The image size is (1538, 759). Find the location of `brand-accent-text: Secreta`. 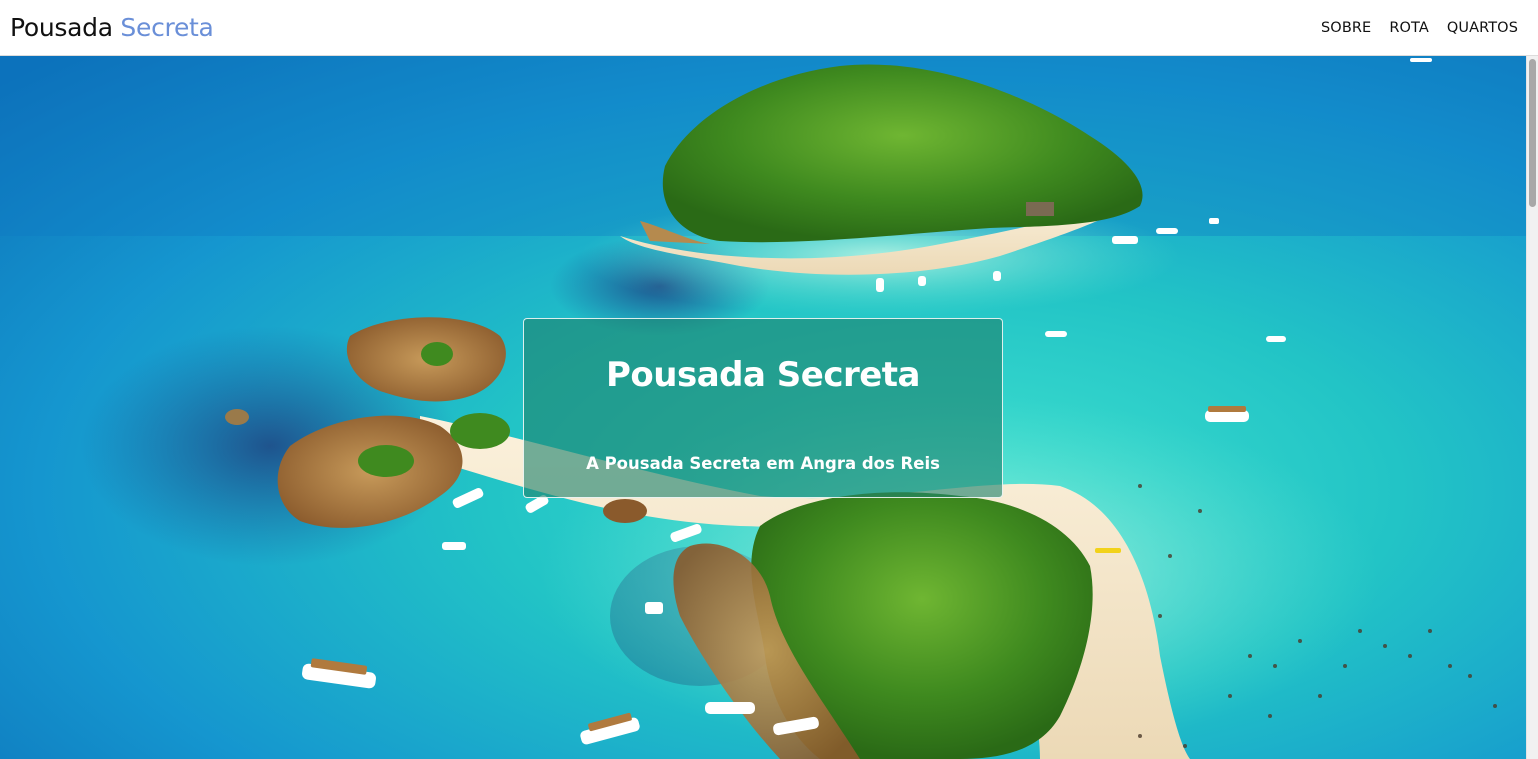

brand-accent-text: Secreta is located at coordinates (167, 27).